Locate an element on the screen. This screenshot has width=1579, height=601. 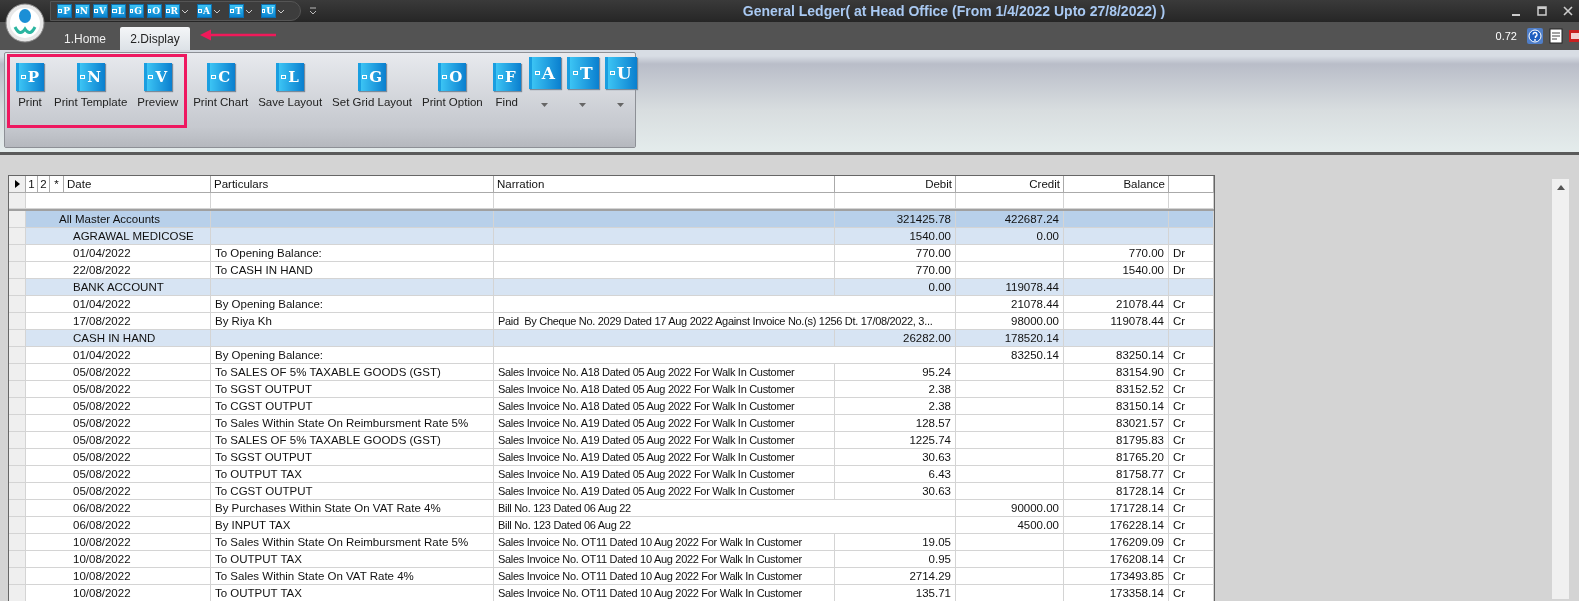
table-cell: 83152.52 is located at coordinates (1116, 389).